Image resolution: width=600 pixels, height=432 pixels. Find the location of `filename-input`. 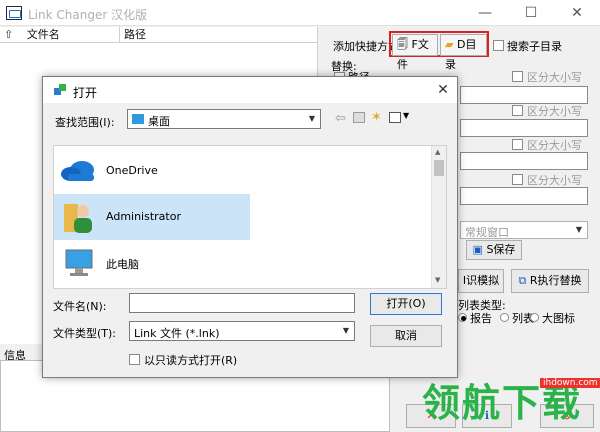

filename-input is located at coordinates (242, 303).